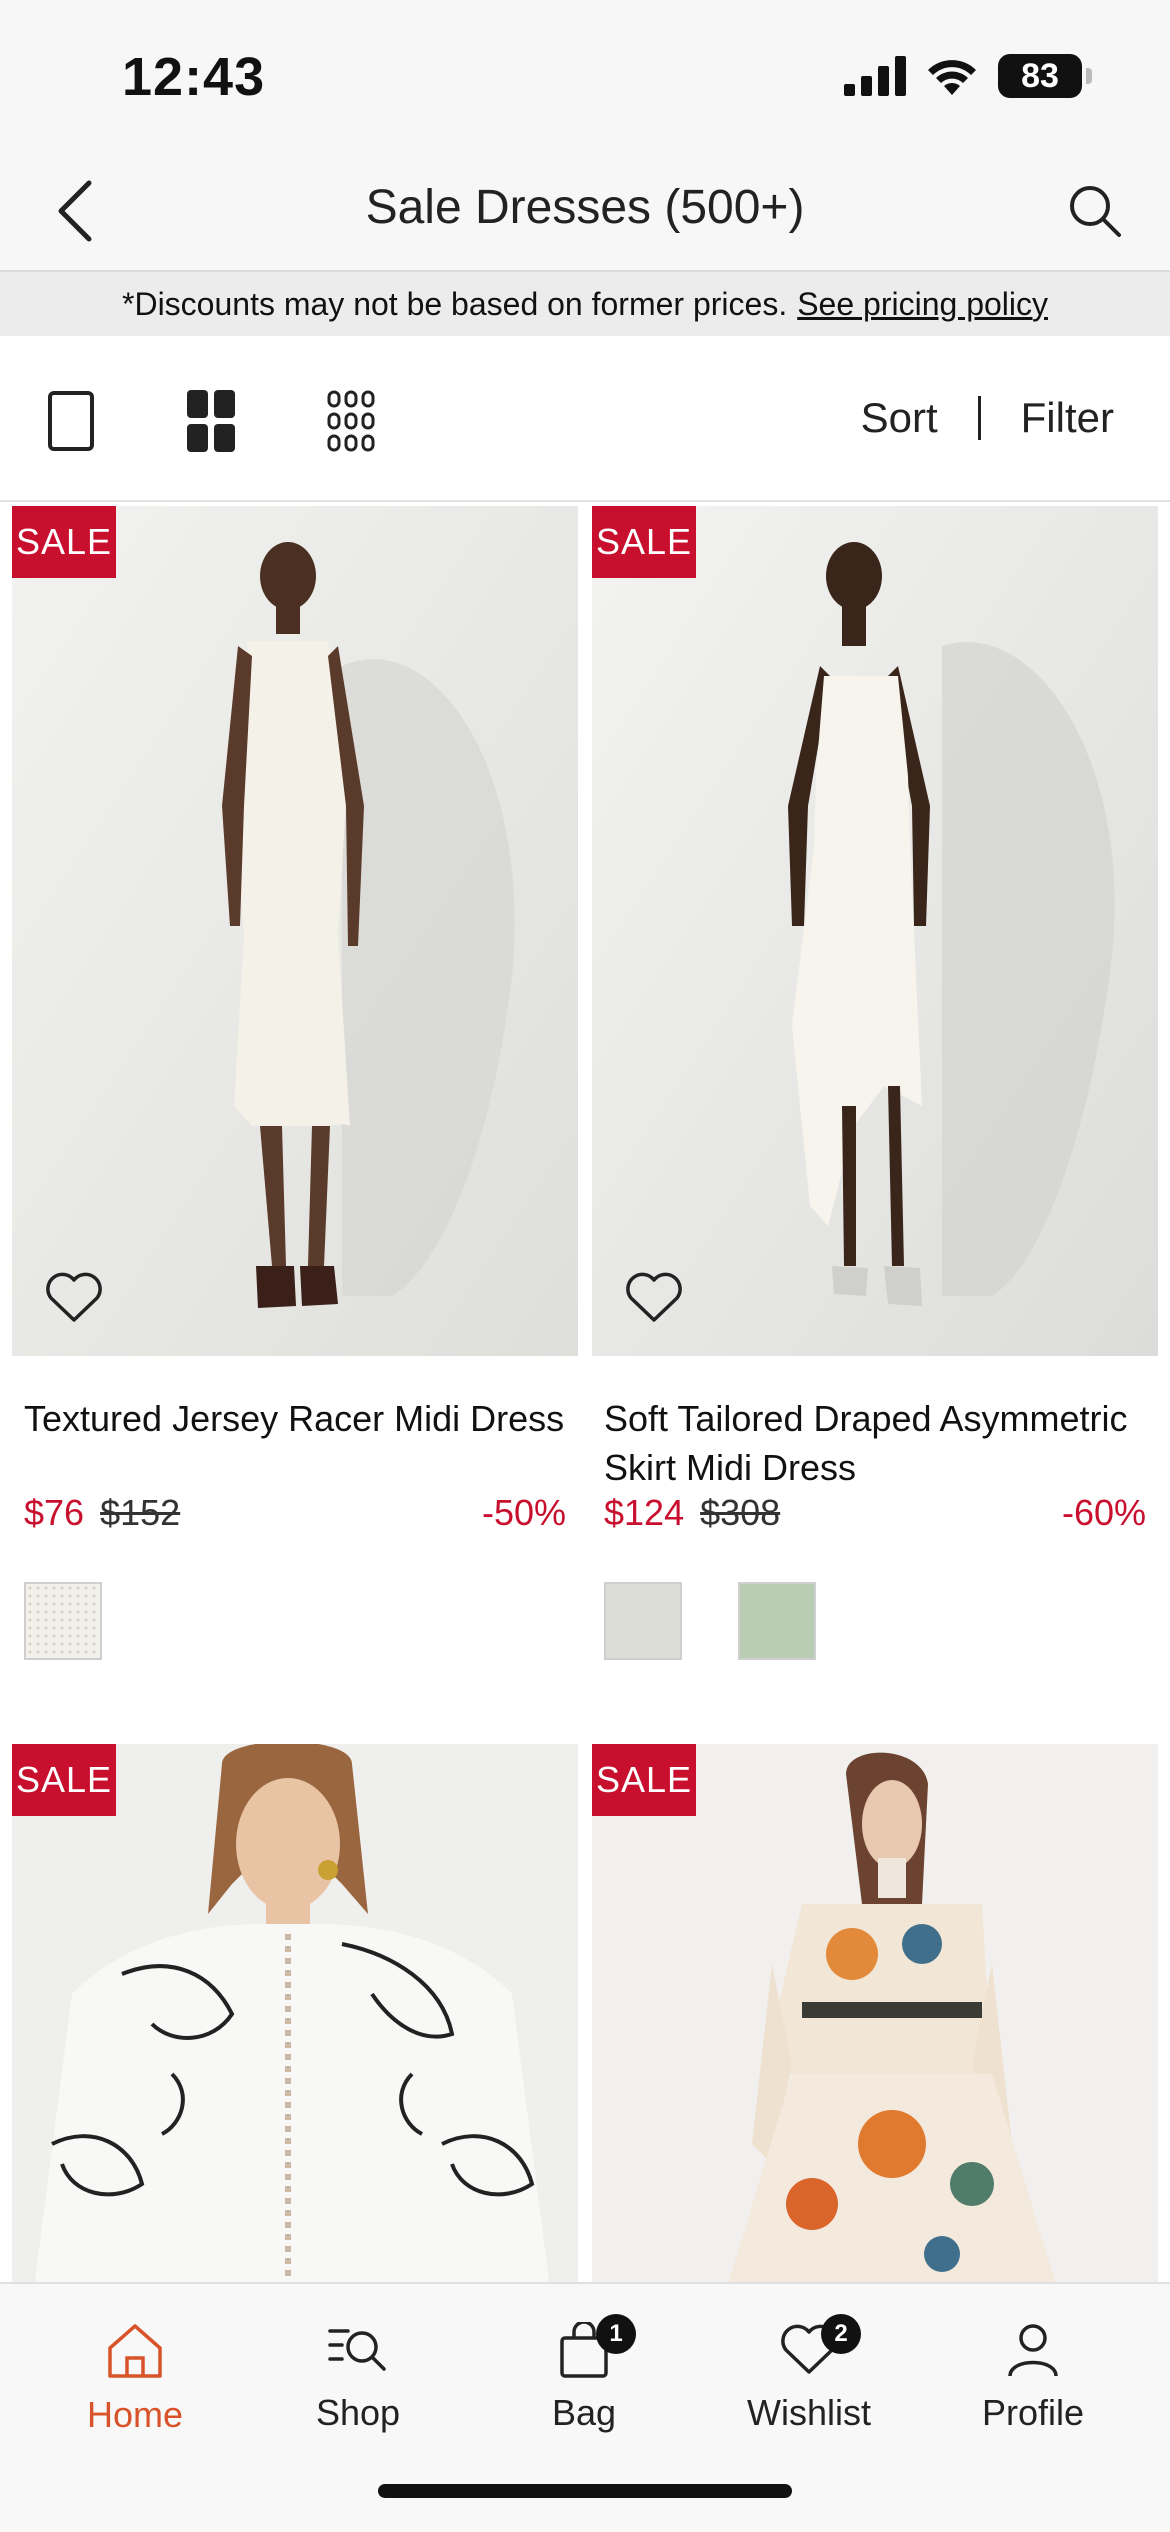  I want to click on single-column-view-button, so click(71, 421).